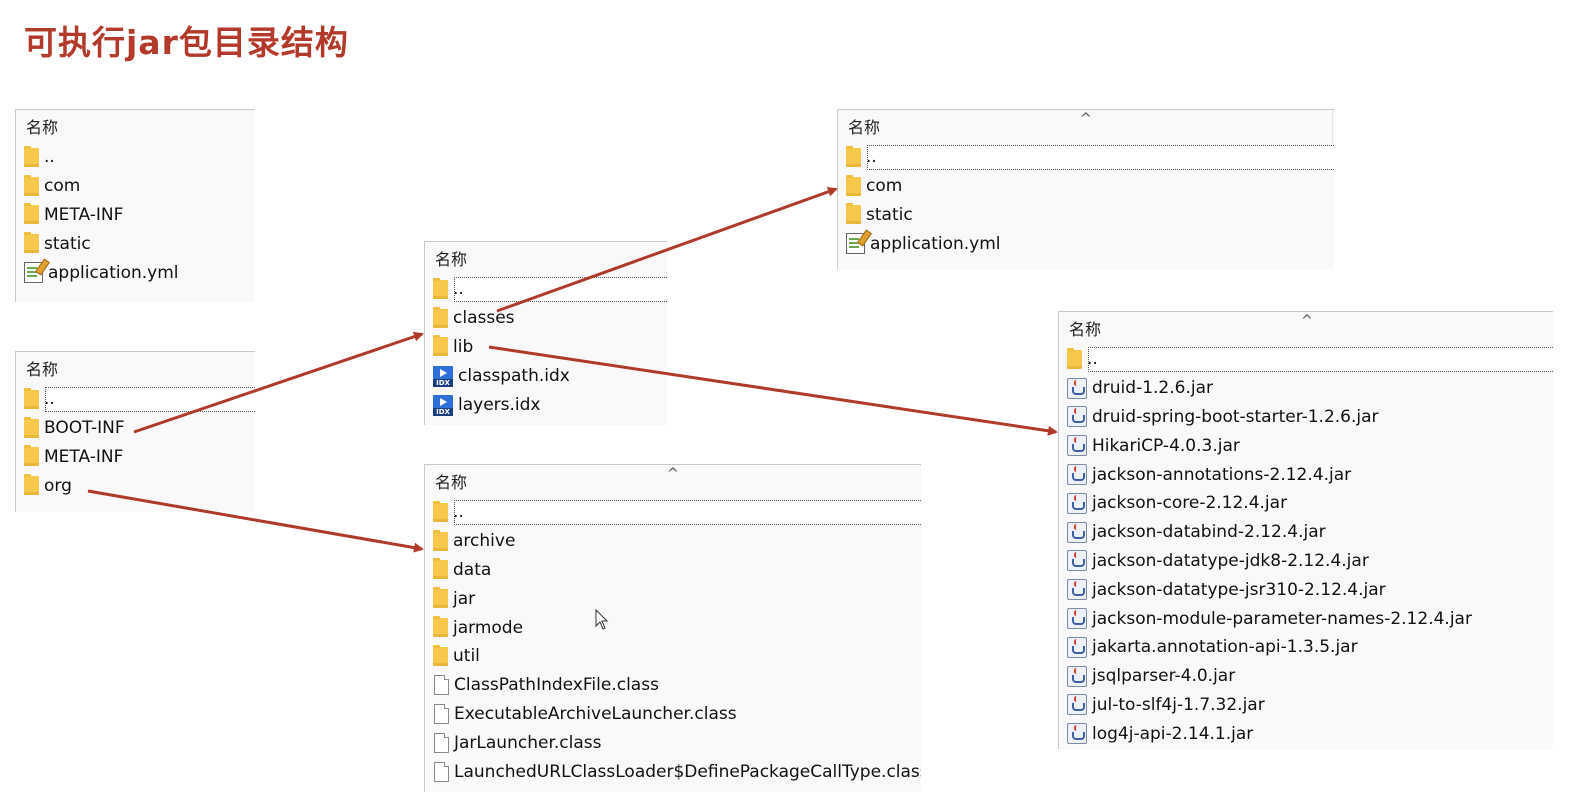 This screenshot has height=799, width=1579. What do you see at coordinates (773, 390) in the screenshot?
I see `arrow-lib-to-lib-panel` at bounding box center [773, 390].